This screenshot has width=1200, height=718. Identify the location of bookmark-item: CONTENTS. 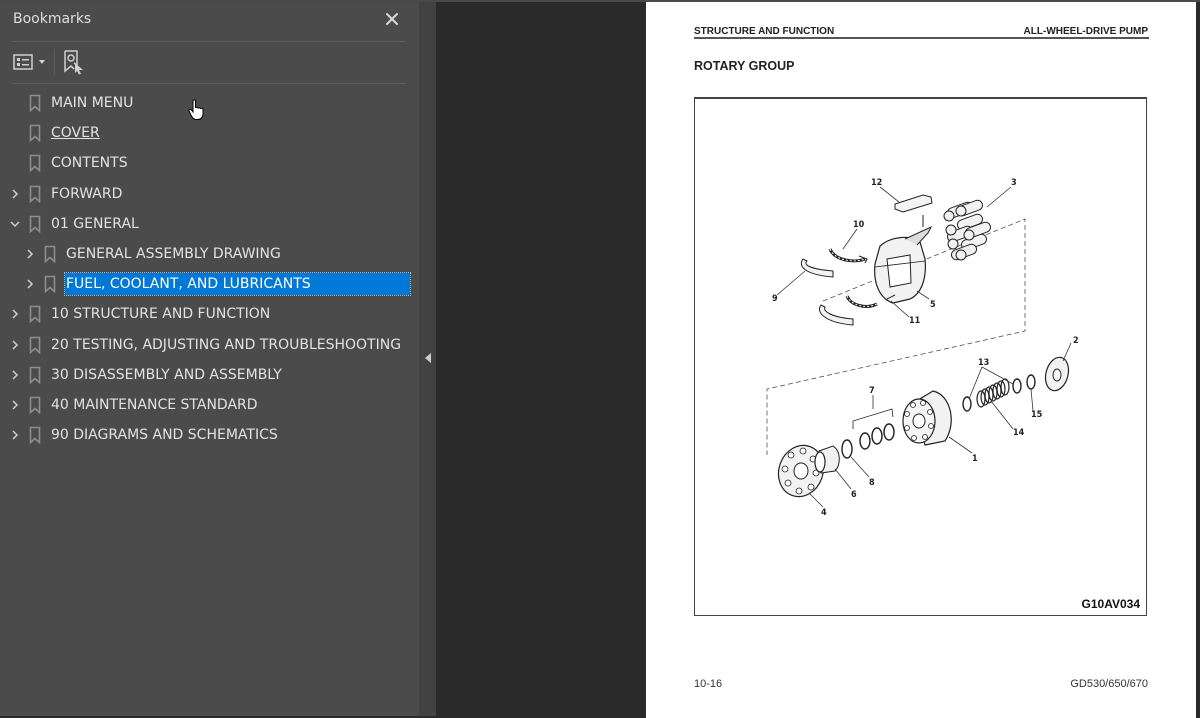
(67, 163).